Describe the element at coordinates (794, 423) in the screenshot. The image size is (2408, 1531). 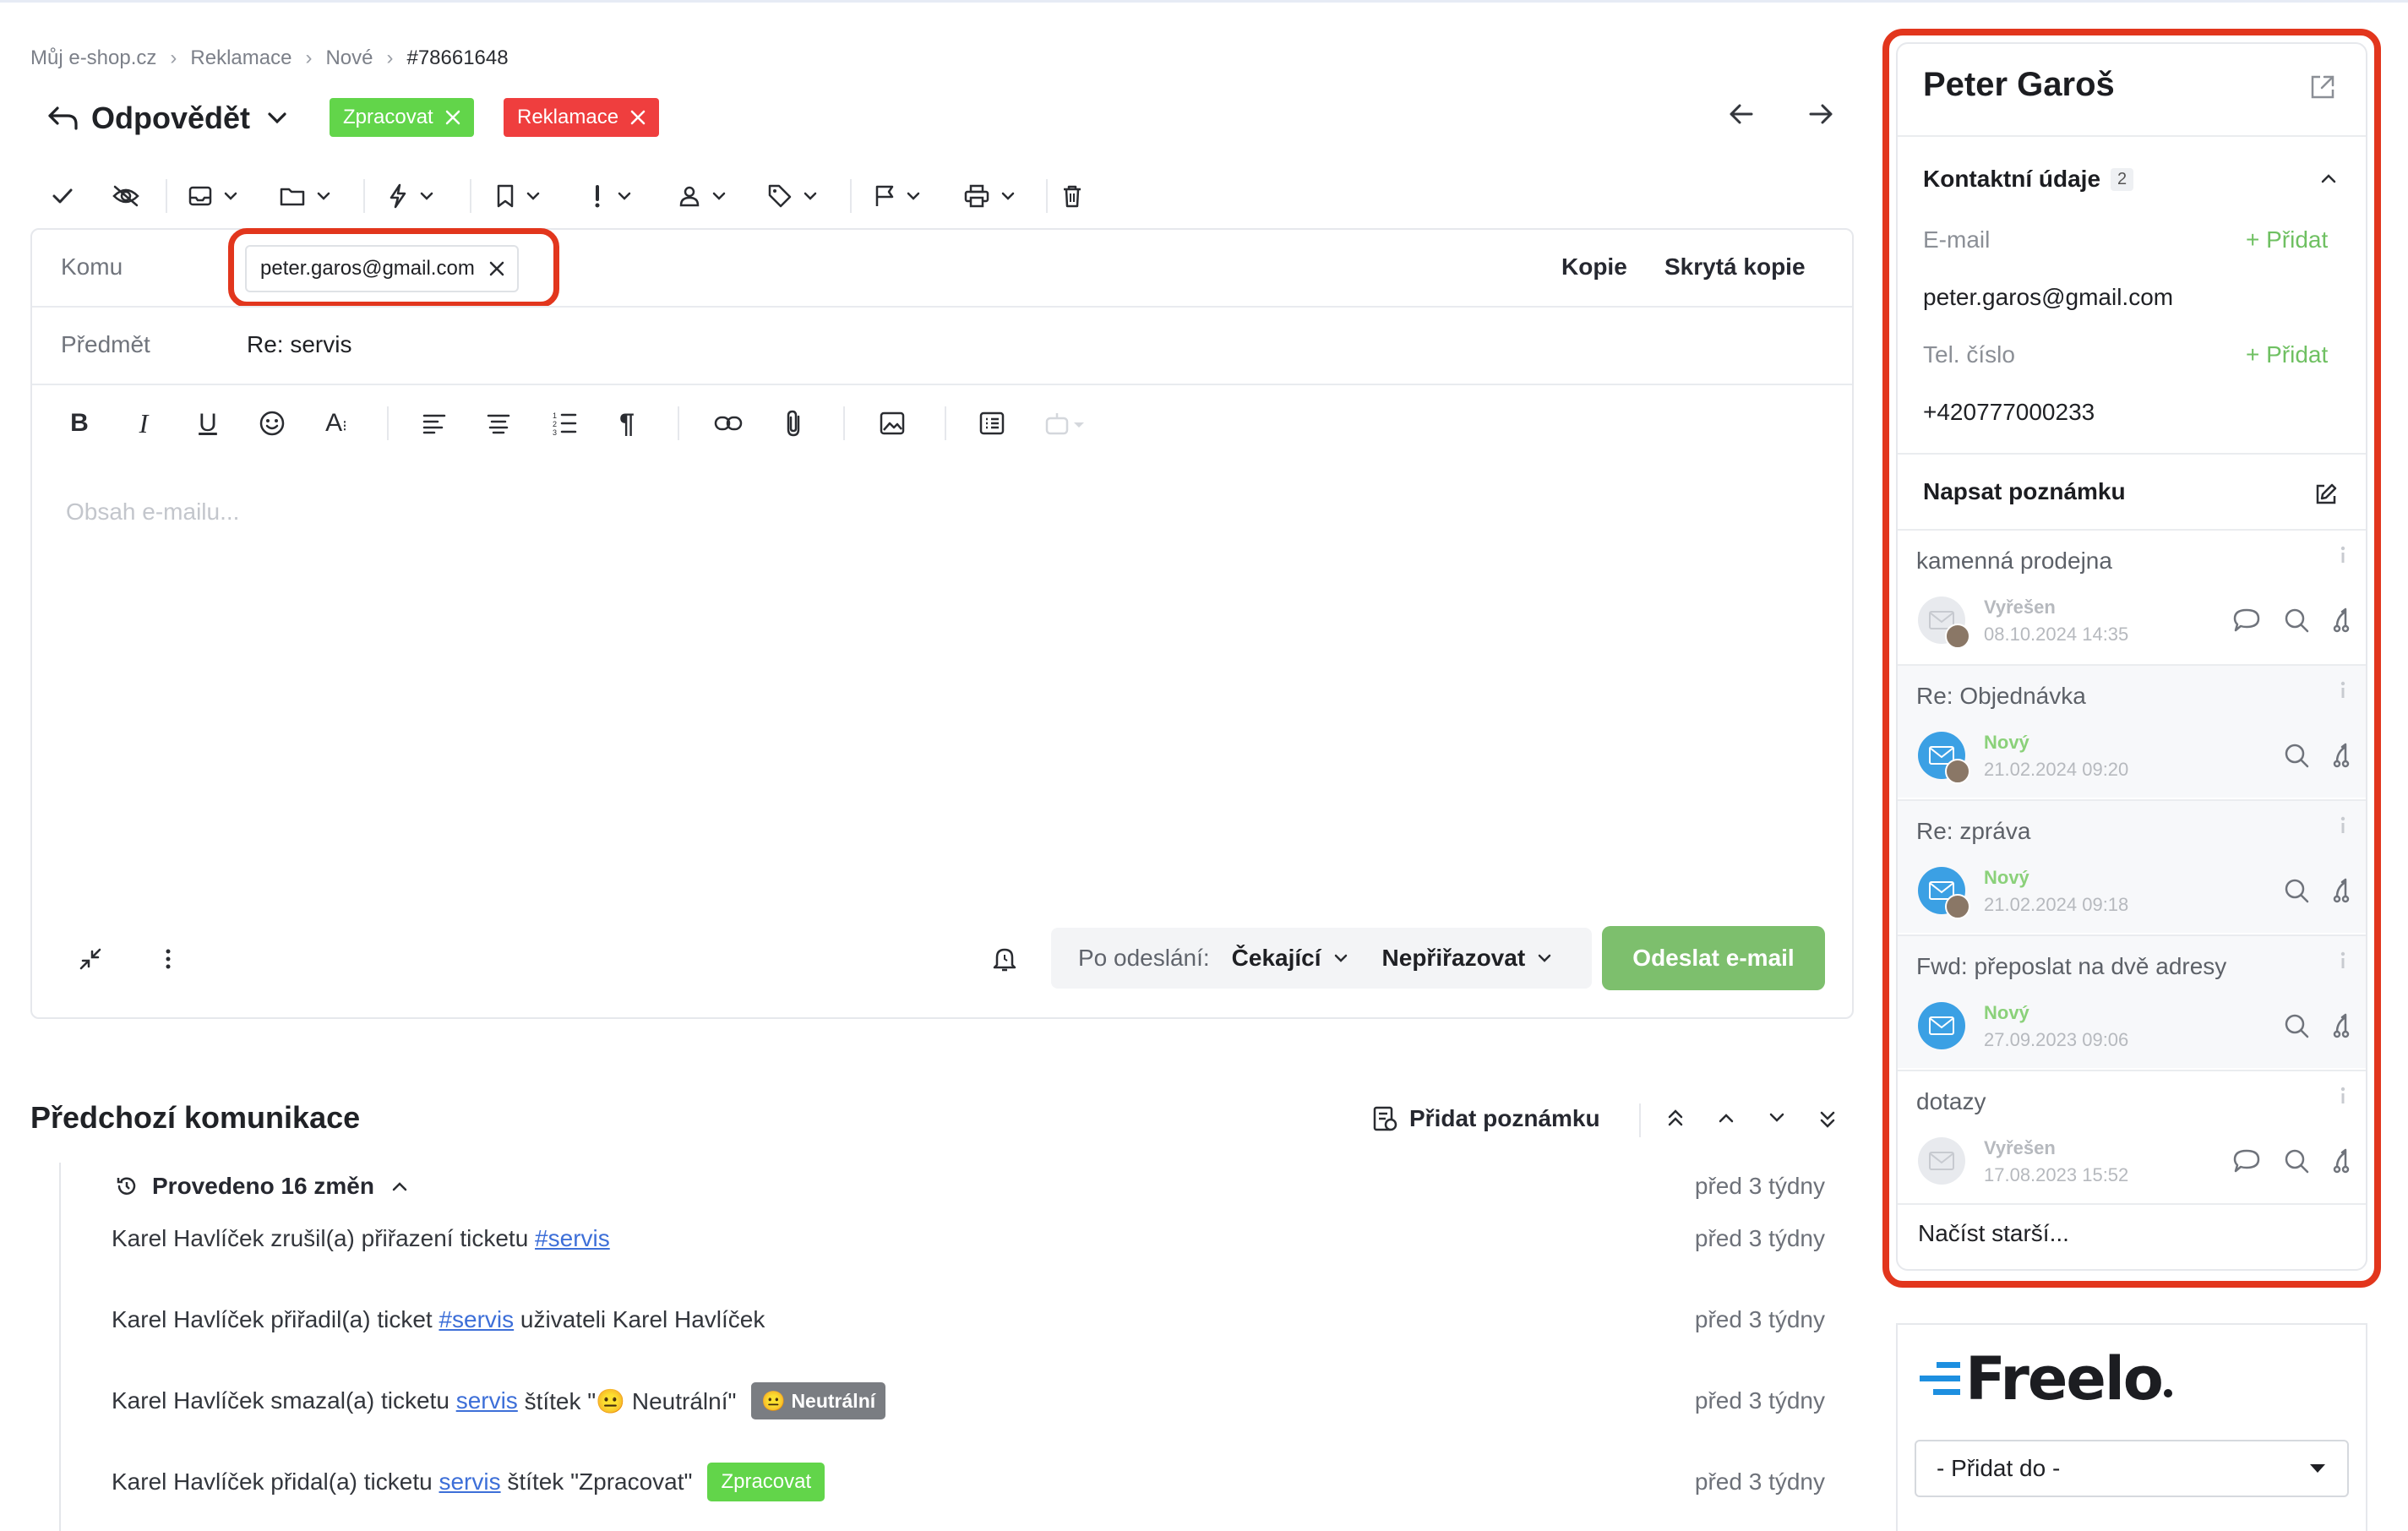
I see `attachment-button` at that location.